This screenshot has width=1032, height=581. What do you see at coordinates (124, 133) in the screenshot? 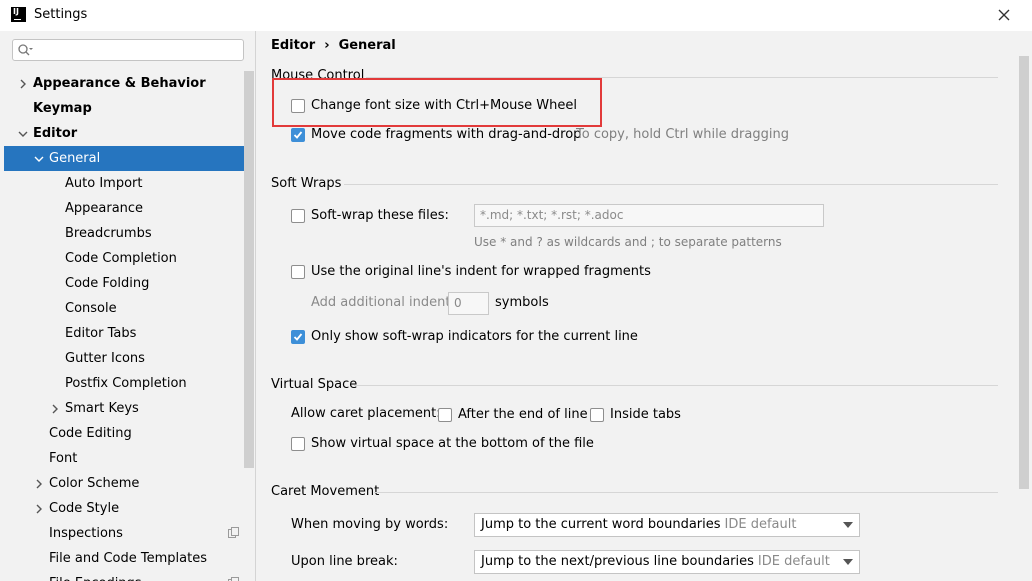
I see `sidebar-item-editor: Editor` at bounding box center [124, 133].